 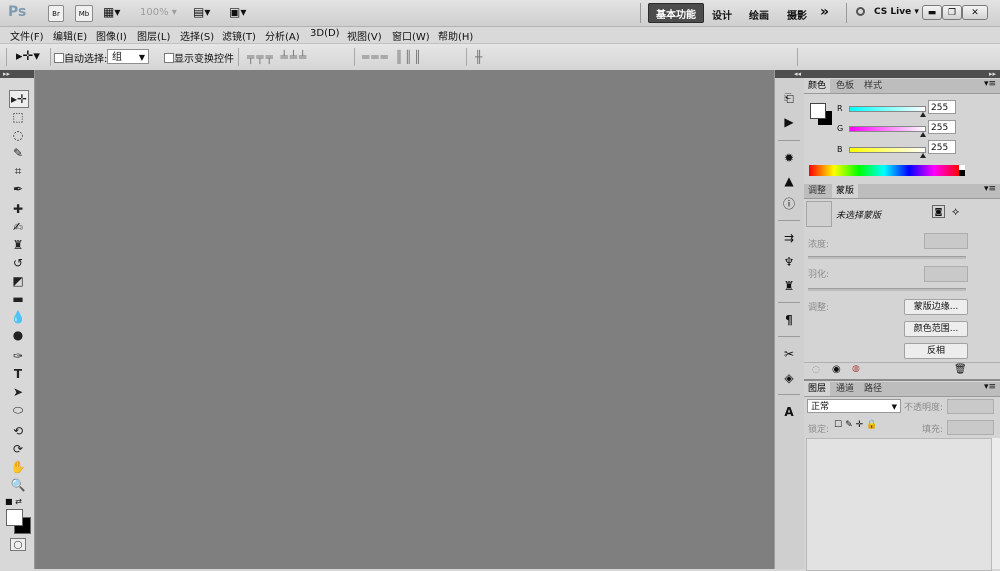 I want to click on dodge-tool-icon: ●, so click(x=18, y=335).